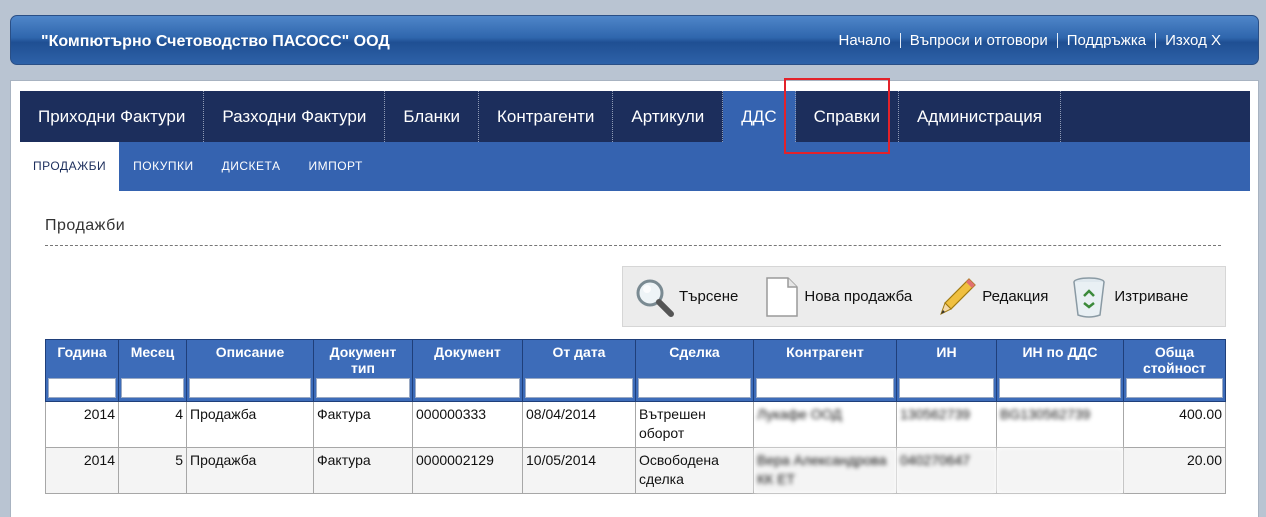 This screenshot has height=517, width=1266. I want to click on nav-expense-invoices: Разходни Фактури, so click(295, 116).